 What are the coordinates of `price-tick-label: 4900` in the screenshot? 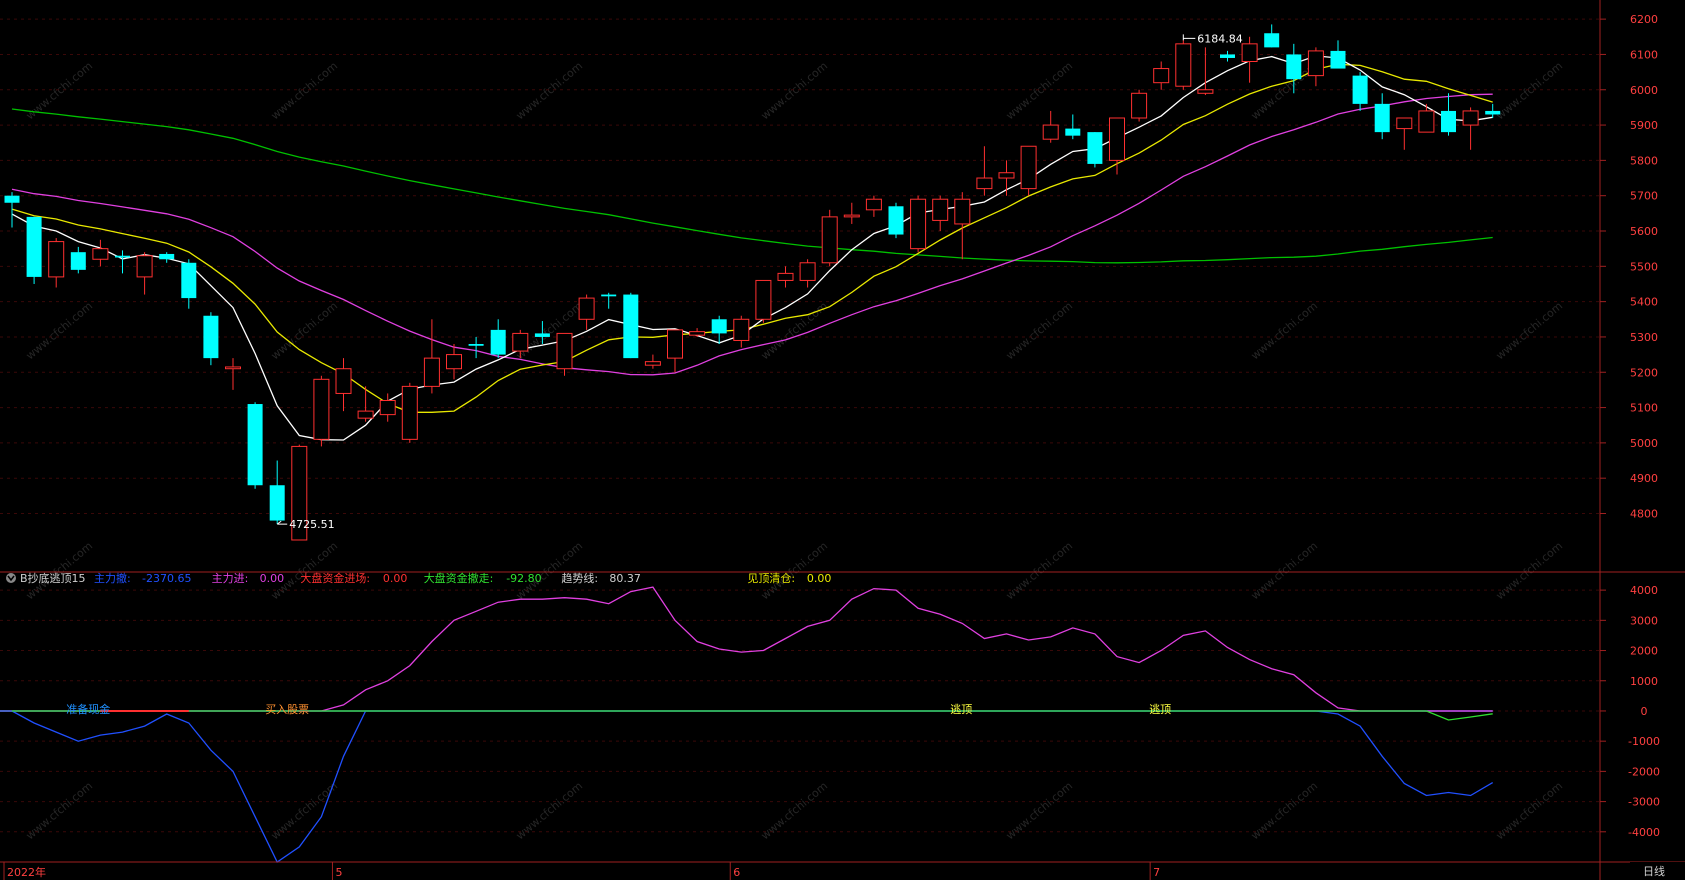 It's located at (1644, 478).